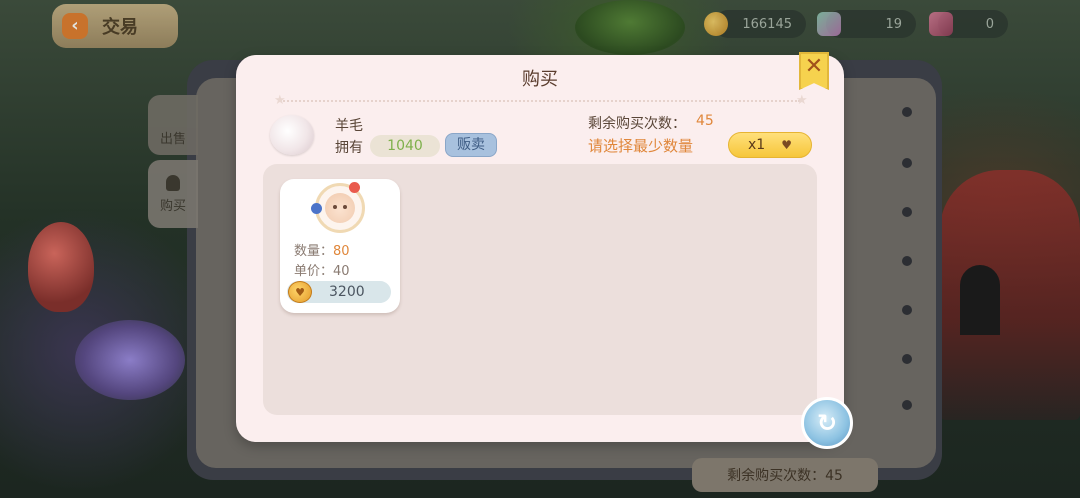 This screenshot has height=498, width=1080. I want to click on quantity-selector: x1 ♥, so click(770, 145).